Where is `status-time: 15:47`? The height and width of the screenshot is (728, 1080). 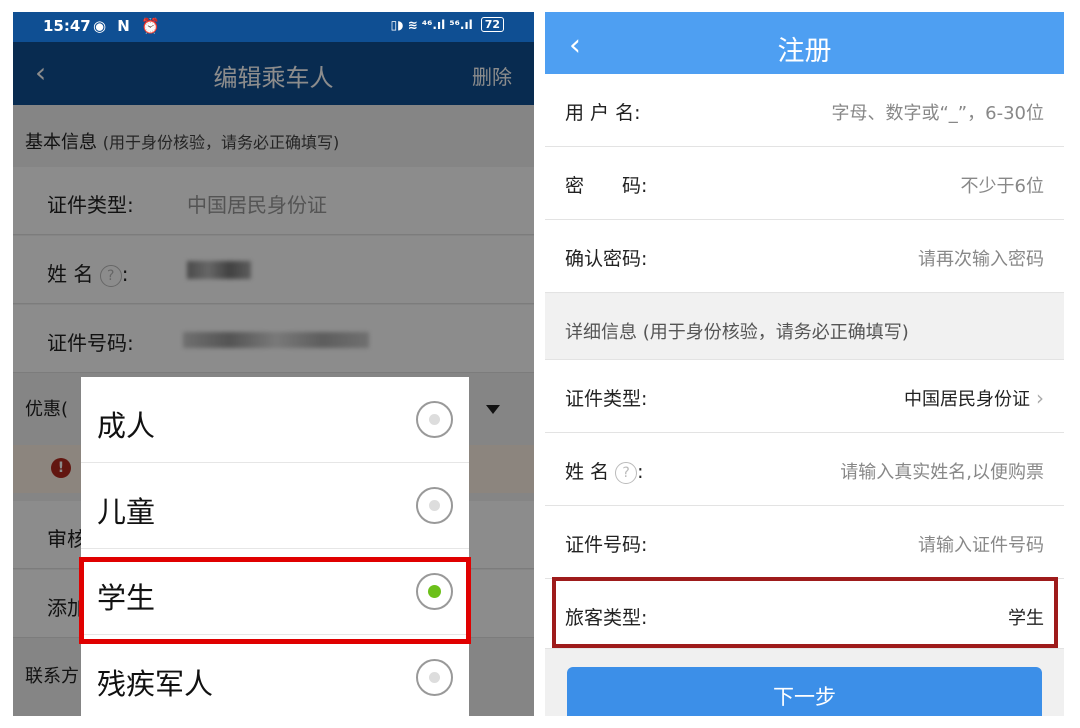
status-time: 15:47 is located at coordinates (67, 26).